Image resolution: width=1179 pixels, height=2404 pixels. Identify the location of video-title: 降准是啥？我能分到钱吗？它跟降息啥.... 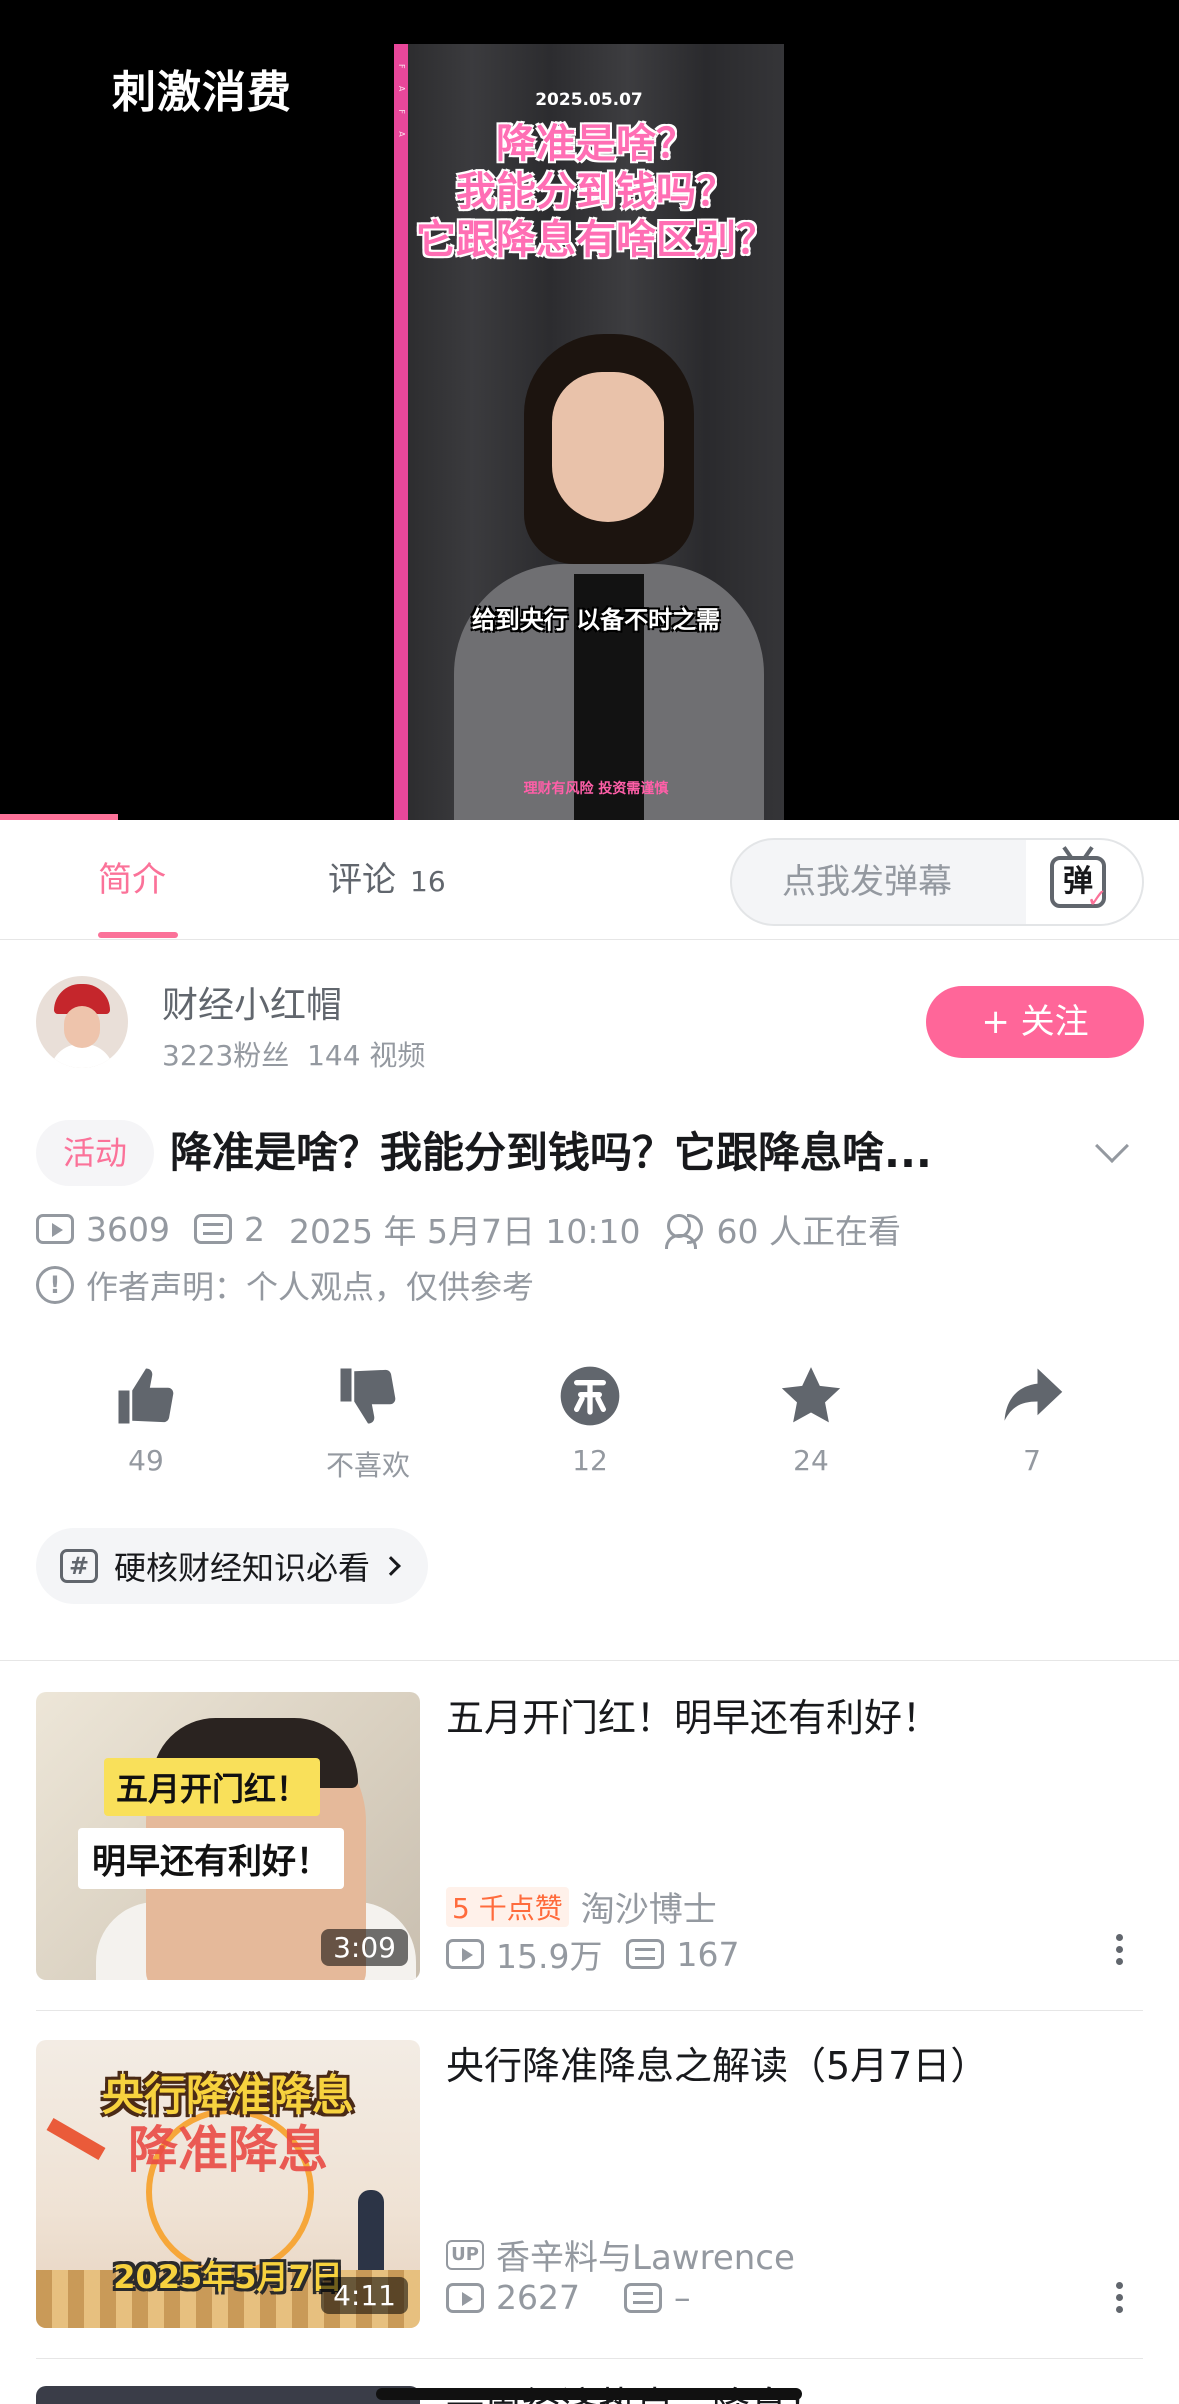
(551, 1152).